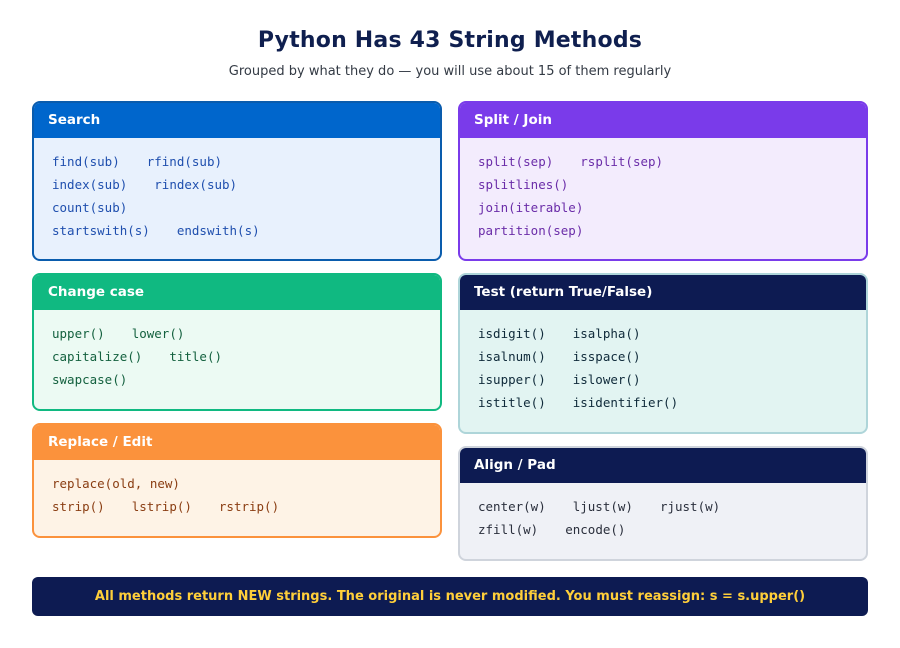 This screenshot has height=648, width=900. Describe the element at coordinates (663, 292) in the screenshot. I see `group-header-test: Test (return True/False)` at that location.